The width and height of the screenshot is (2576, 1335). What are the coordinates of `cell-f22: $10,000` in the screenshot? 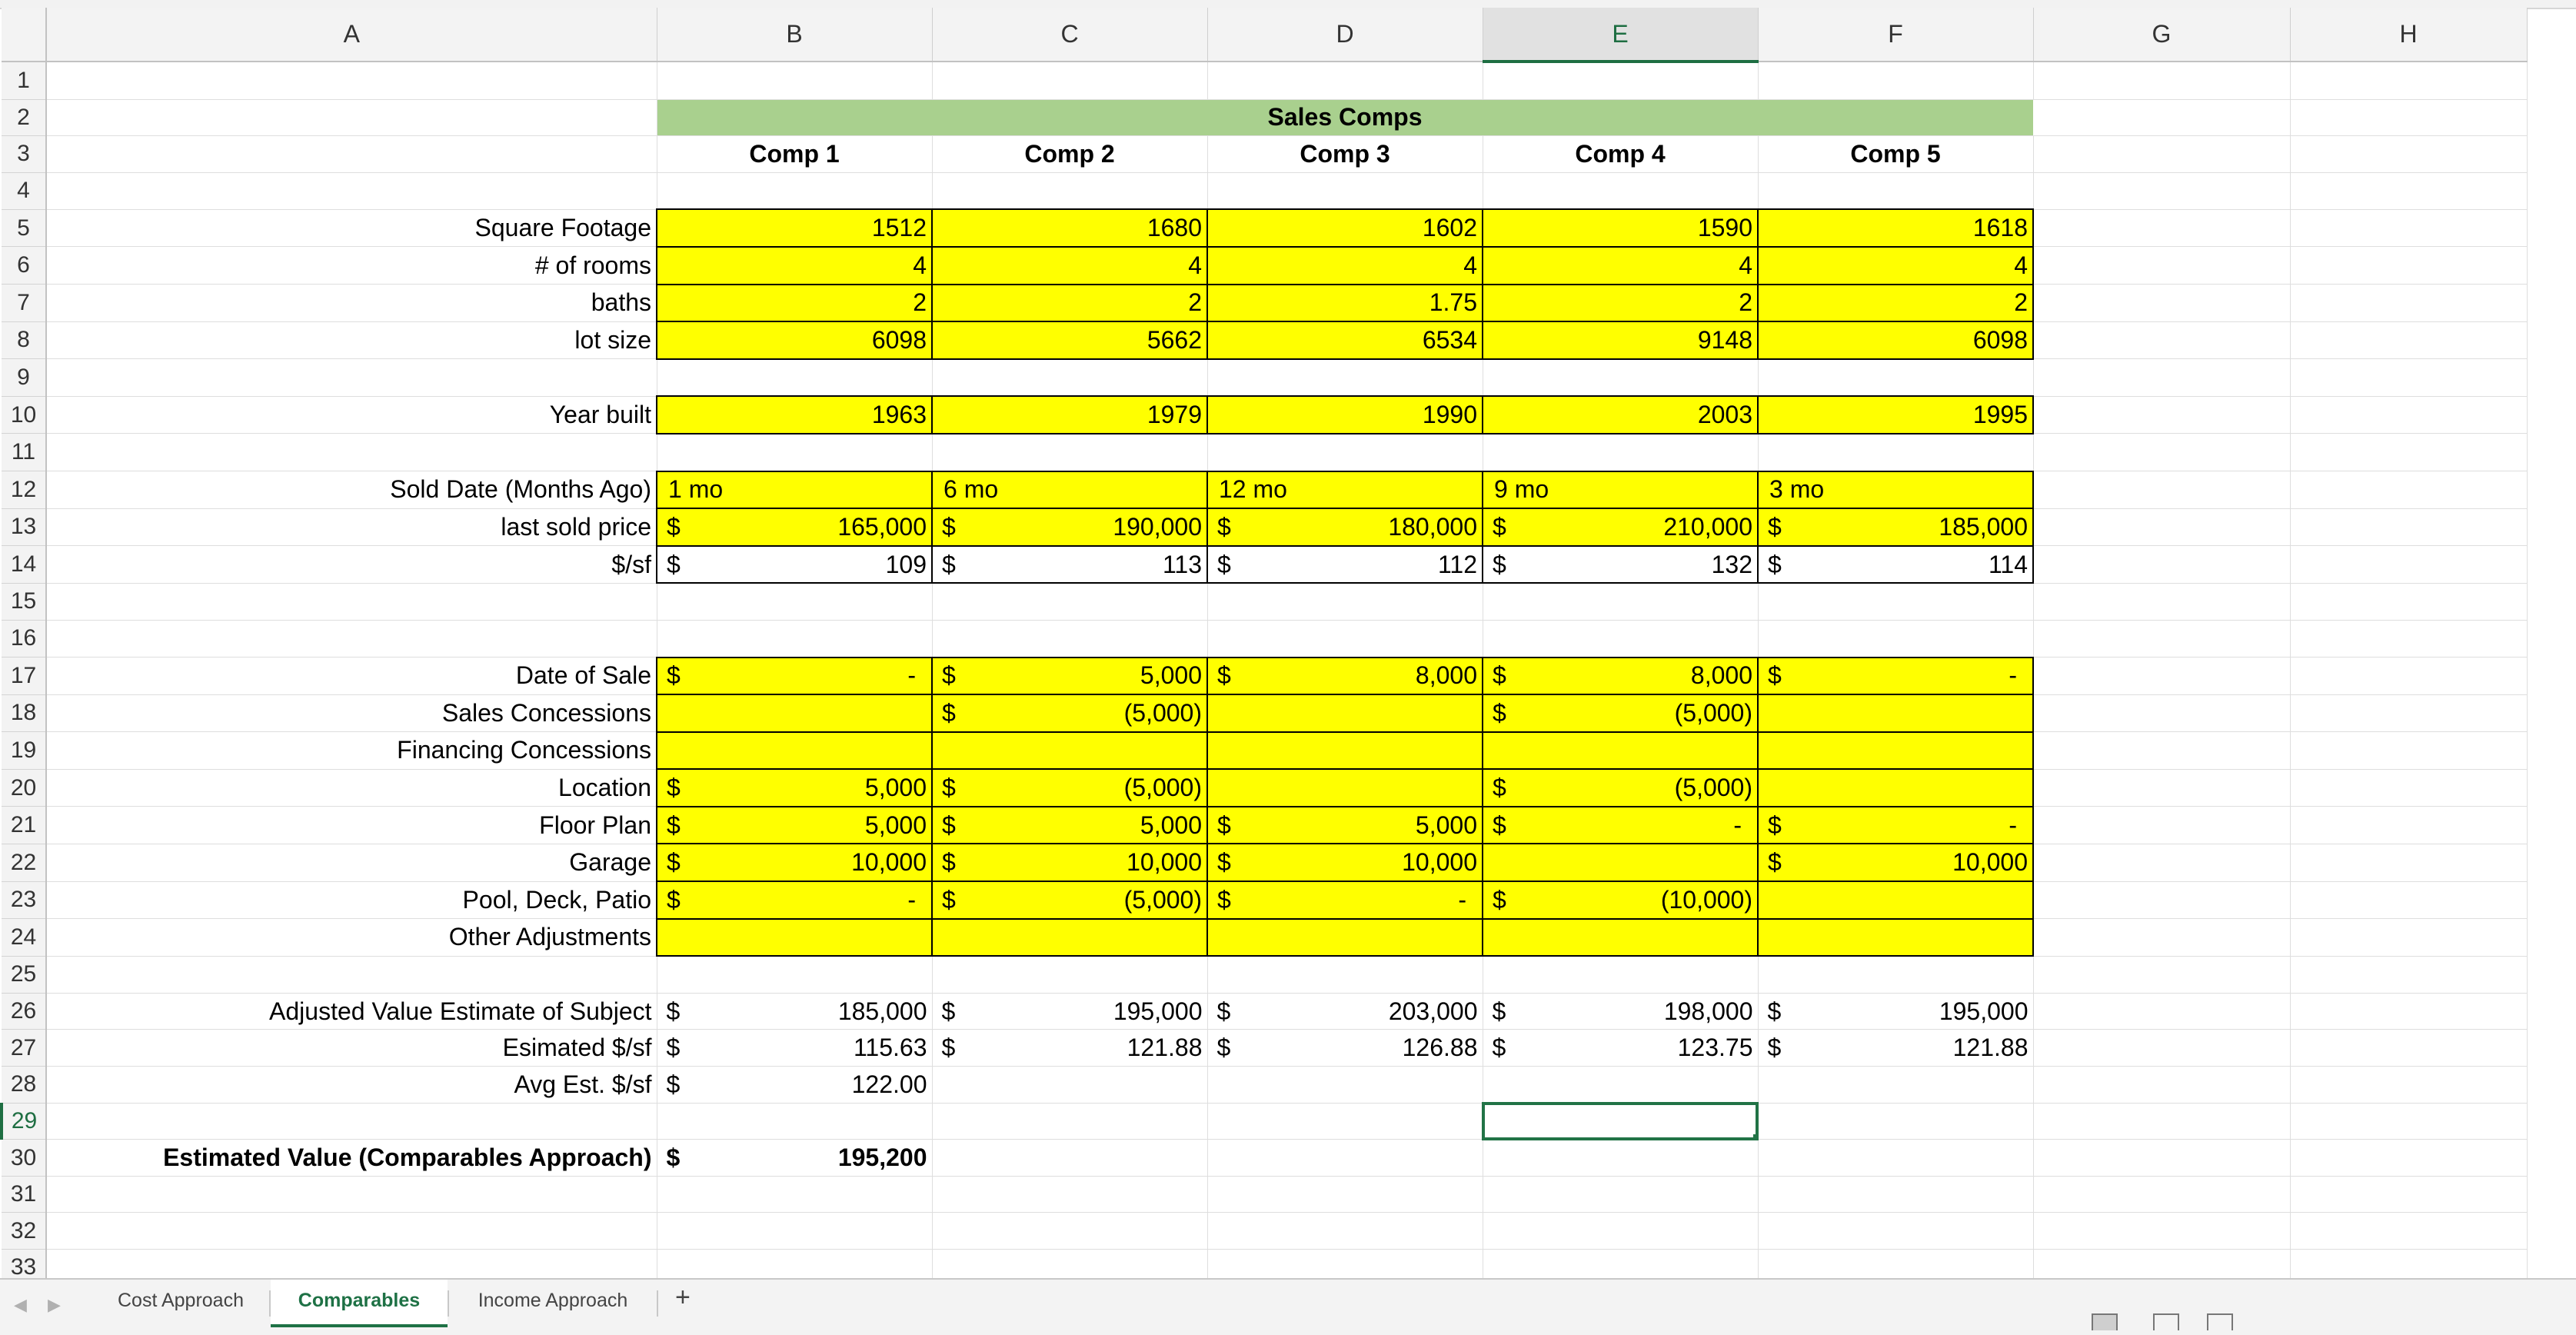 It's located at (1896, 863).